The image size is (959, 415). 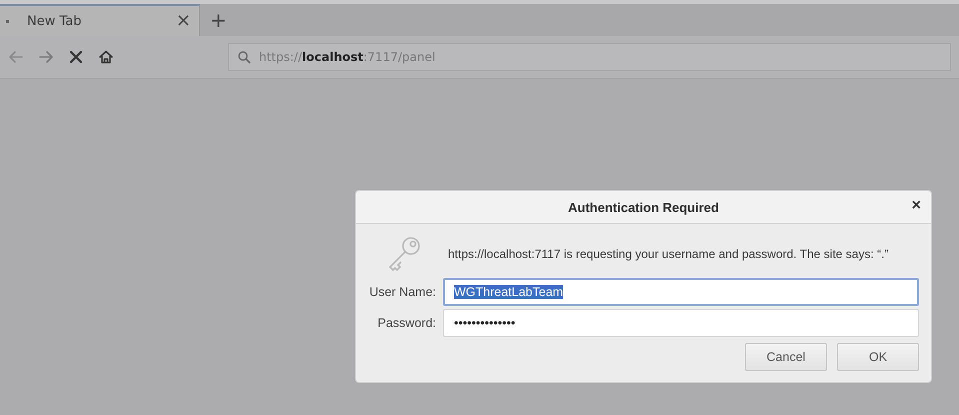 I want to click on dialog-button: Cancel, so click(x=786, y=357).